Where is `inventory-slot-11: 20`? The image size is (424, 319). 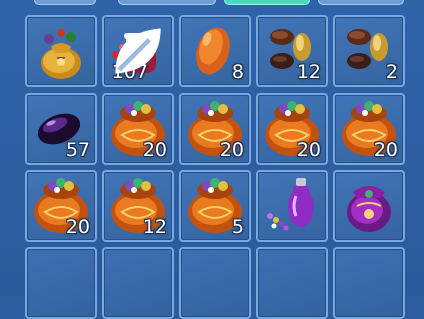 inventory-slot-11: 20 is located at coordinates (61, 206).